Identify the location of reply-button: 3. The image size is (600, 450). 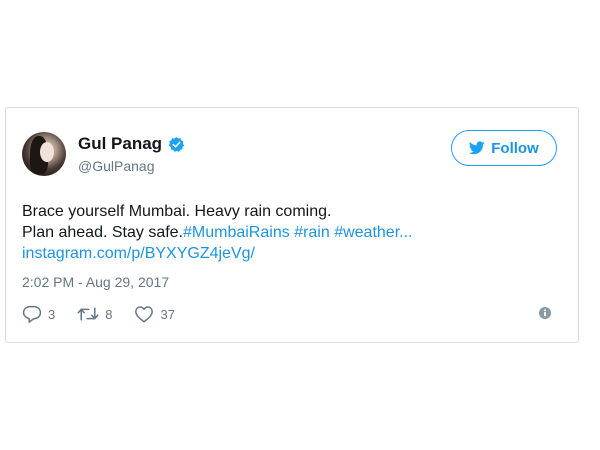
(38, 314).